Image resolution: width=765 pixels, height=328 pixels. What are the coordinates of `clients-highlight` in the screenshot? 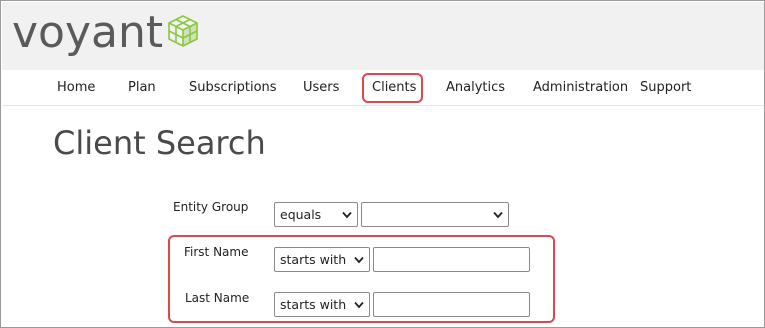 It's located at (392, 88).